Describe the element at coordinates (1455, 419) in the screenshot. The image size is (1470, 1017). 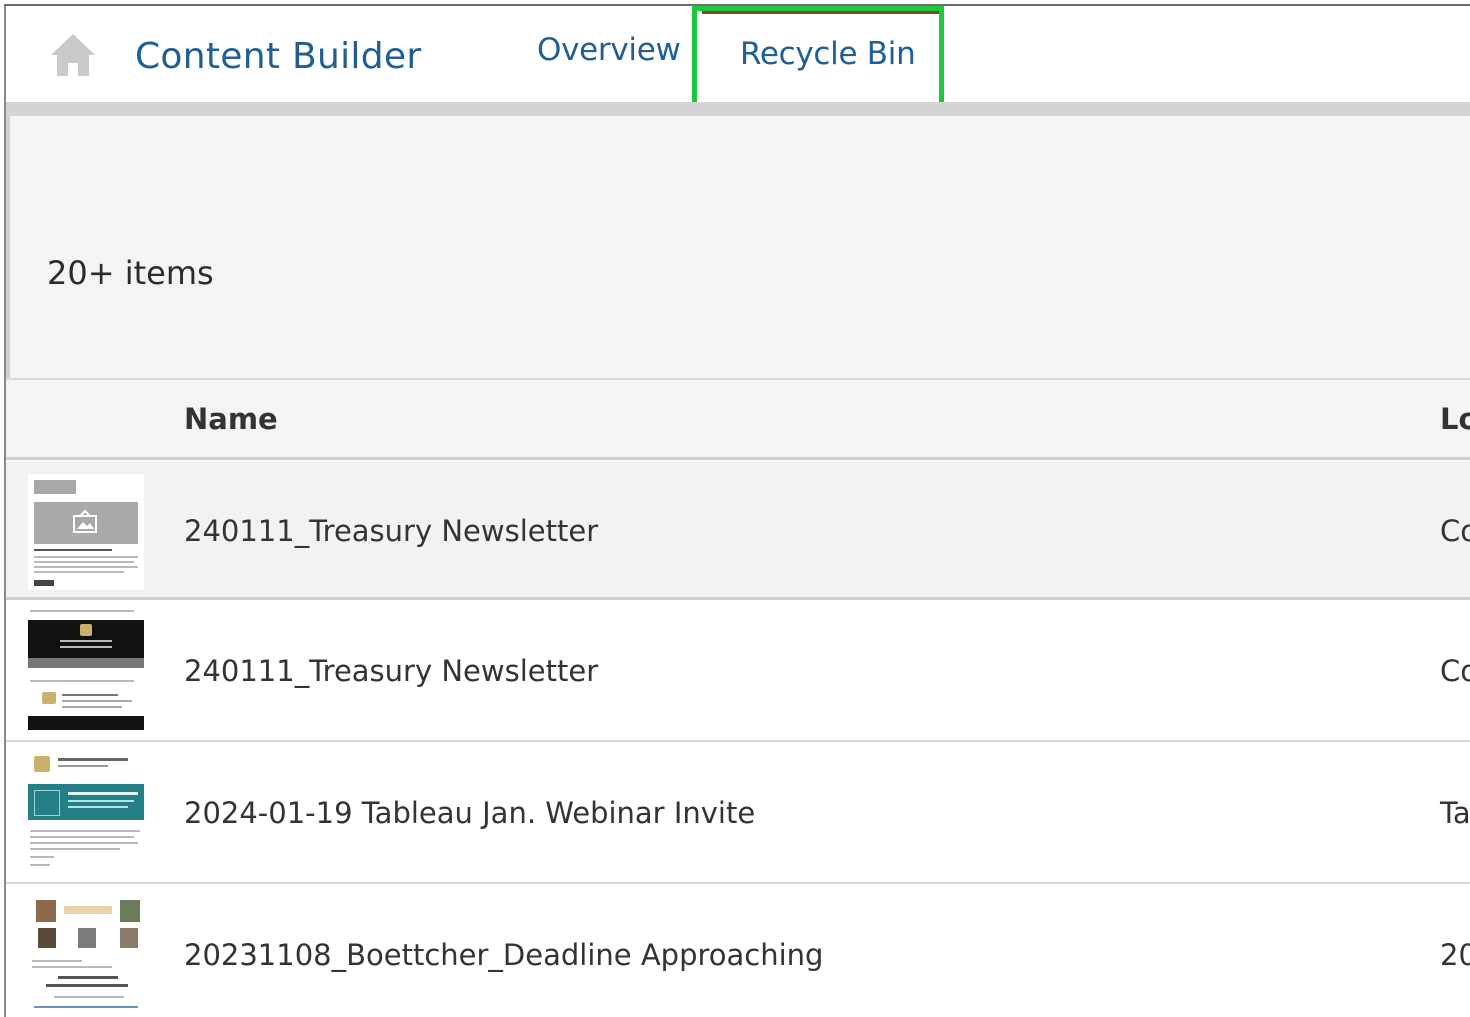
I see `column-header-location: Lo` at that location.